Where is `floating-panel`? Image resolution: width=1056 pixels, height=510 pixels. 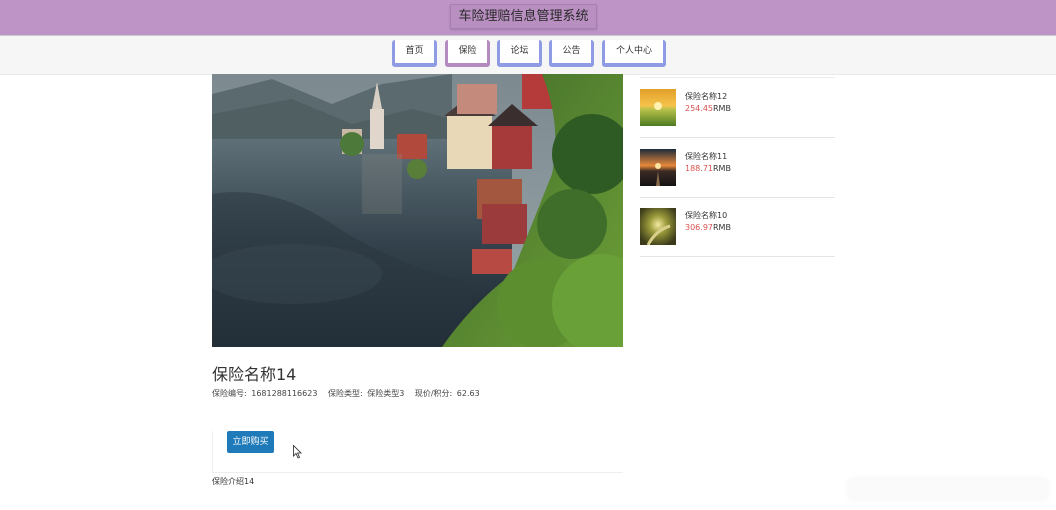
floating-panel is located at coordinates (948, 489).